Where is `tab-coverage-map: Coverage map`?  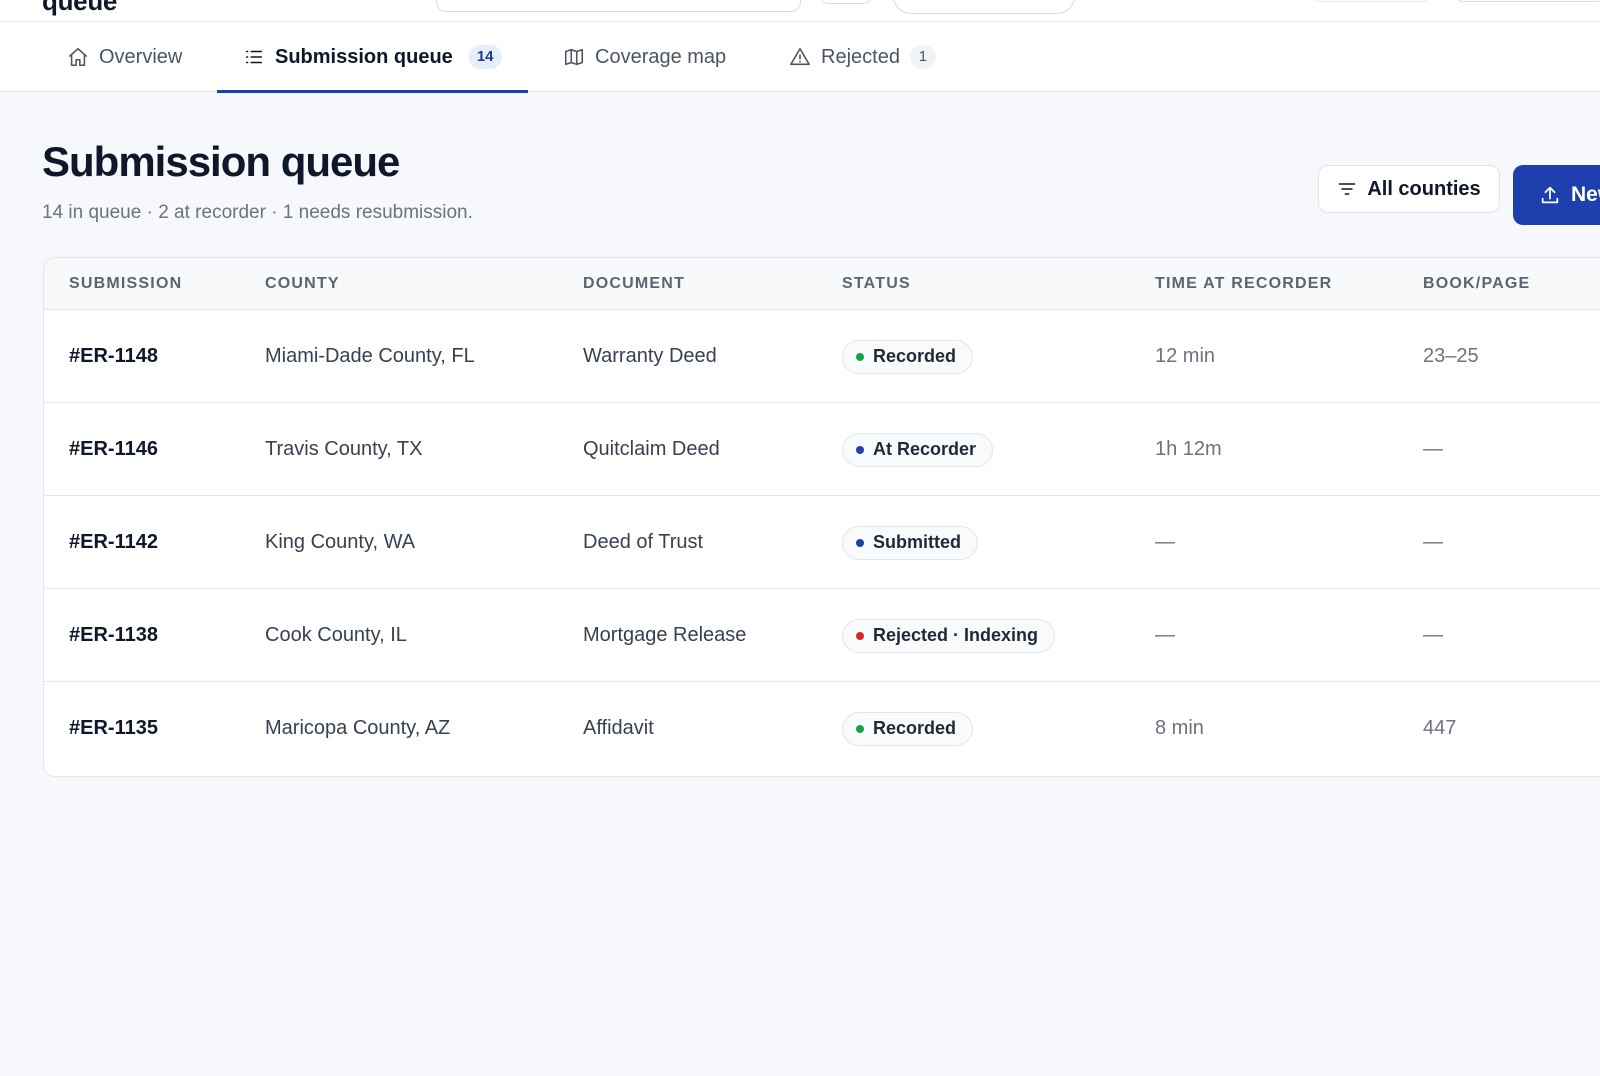 tab-coverage-map: Coverage map is located at coordinates (644, 57).